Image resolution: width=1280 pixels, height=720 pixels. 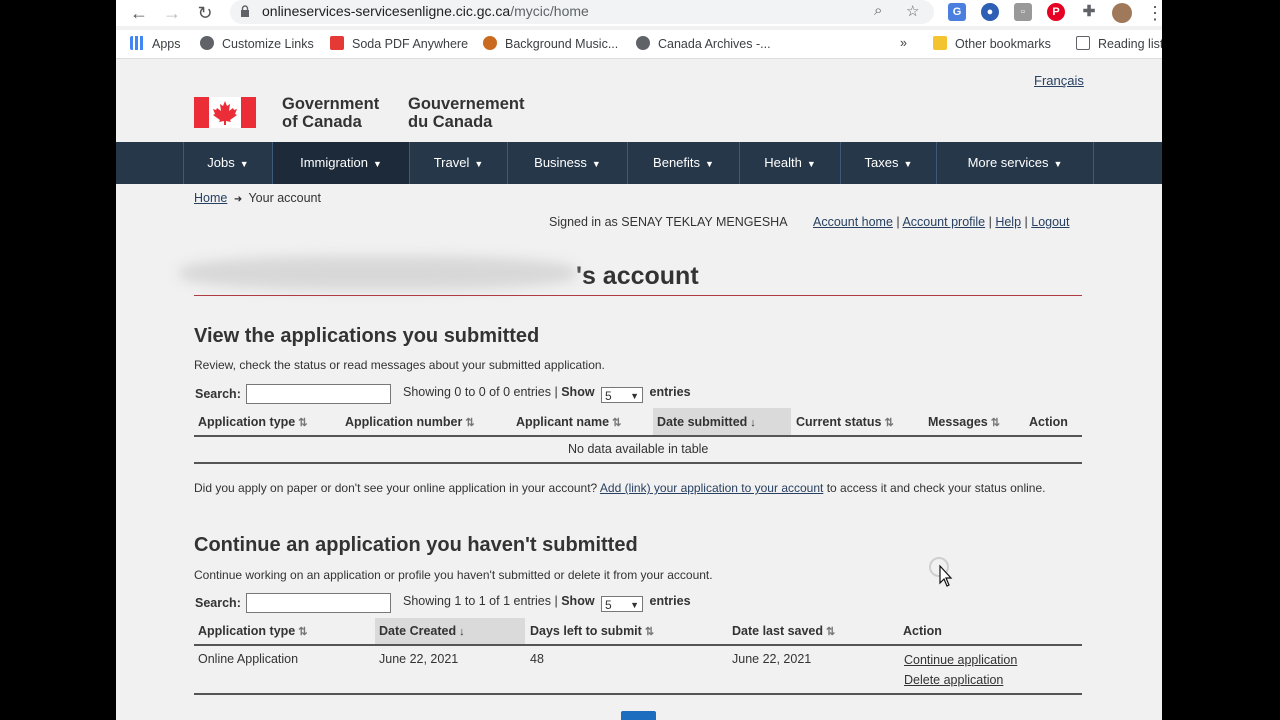 I want to click on signature-french: Gouvernement du Canada, so click(x=466, y=113).